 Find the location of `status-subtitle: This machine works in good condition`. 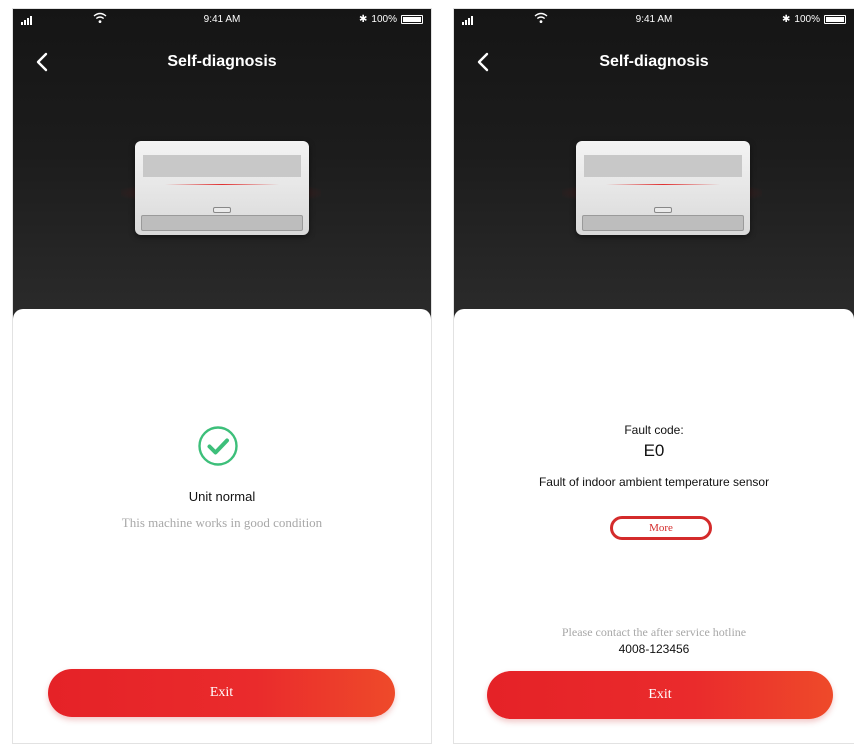

status-subtitle: This machine works in good condition is located at coordinates (222, 522).